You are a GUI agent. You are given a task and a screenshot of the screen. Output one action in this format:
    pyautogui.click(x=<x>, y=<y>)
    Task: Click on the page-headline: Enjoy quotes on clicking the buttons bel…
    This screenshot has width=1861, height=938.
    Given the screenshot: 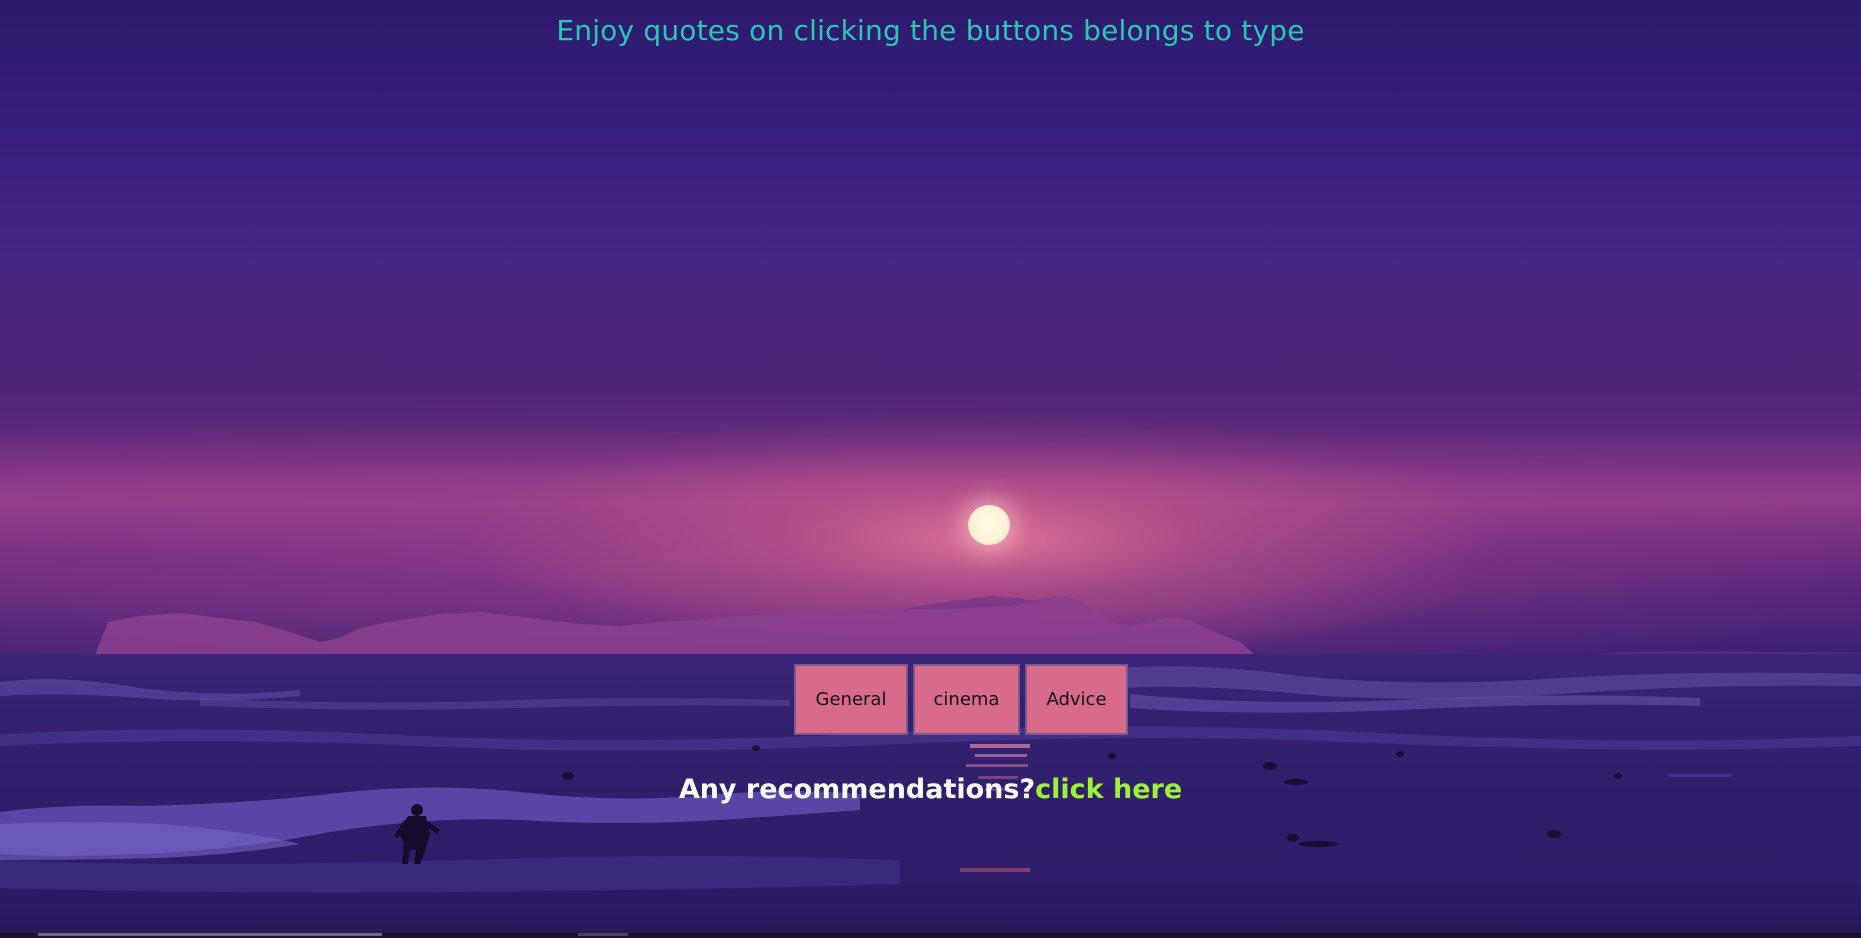 What is the action you would take?
    pyautogui.click(x=930, y=30)
    